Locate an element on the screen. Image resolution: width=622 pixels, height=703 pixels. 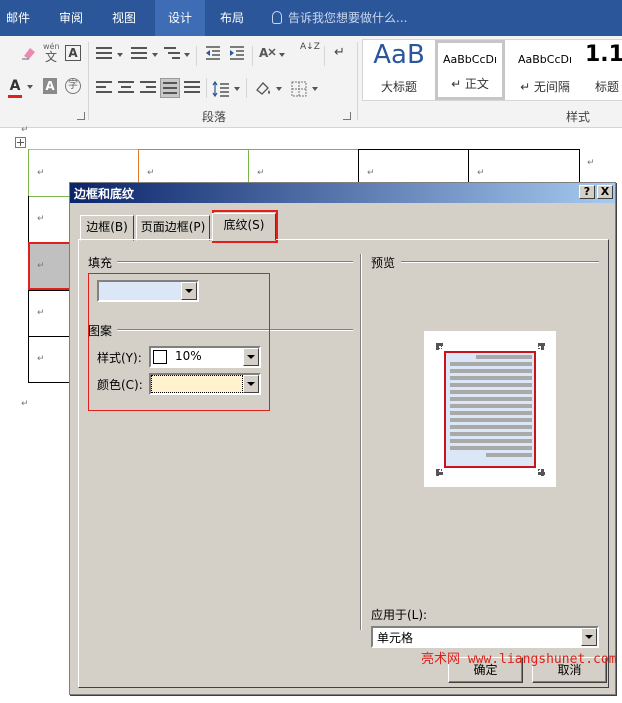
apply-to-dropdown: 单元格 is located at coordinates (485, 637).